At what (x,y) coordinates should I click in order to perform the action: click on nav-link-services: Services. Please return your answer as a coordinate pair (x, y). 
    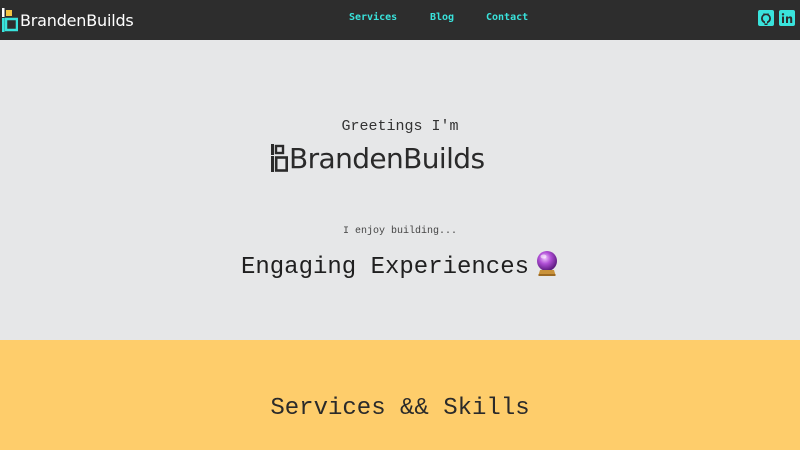
    Looking at the image, I should click on (373, 17).